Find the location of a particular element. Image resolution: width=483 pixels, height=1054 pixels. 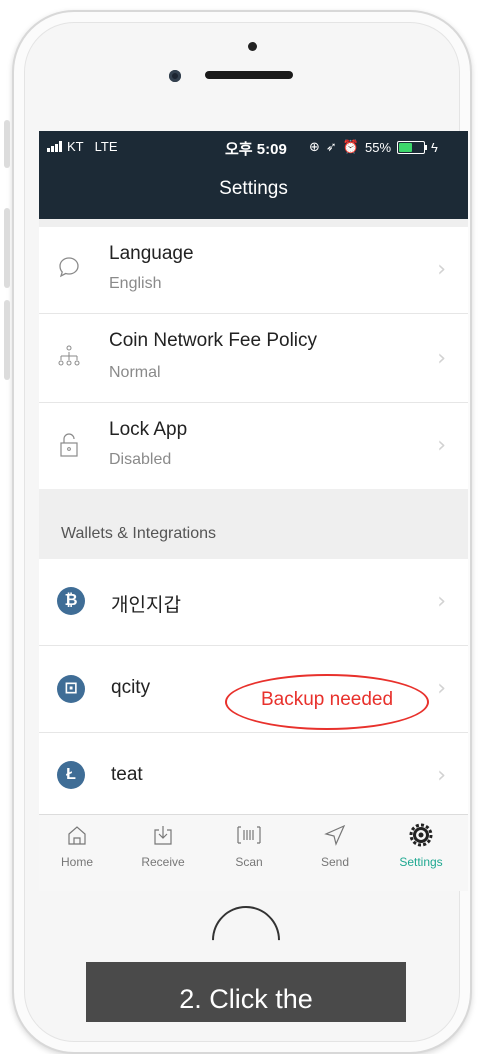

wallet-name: 개인지갑 is located at coordinates (146, 605).